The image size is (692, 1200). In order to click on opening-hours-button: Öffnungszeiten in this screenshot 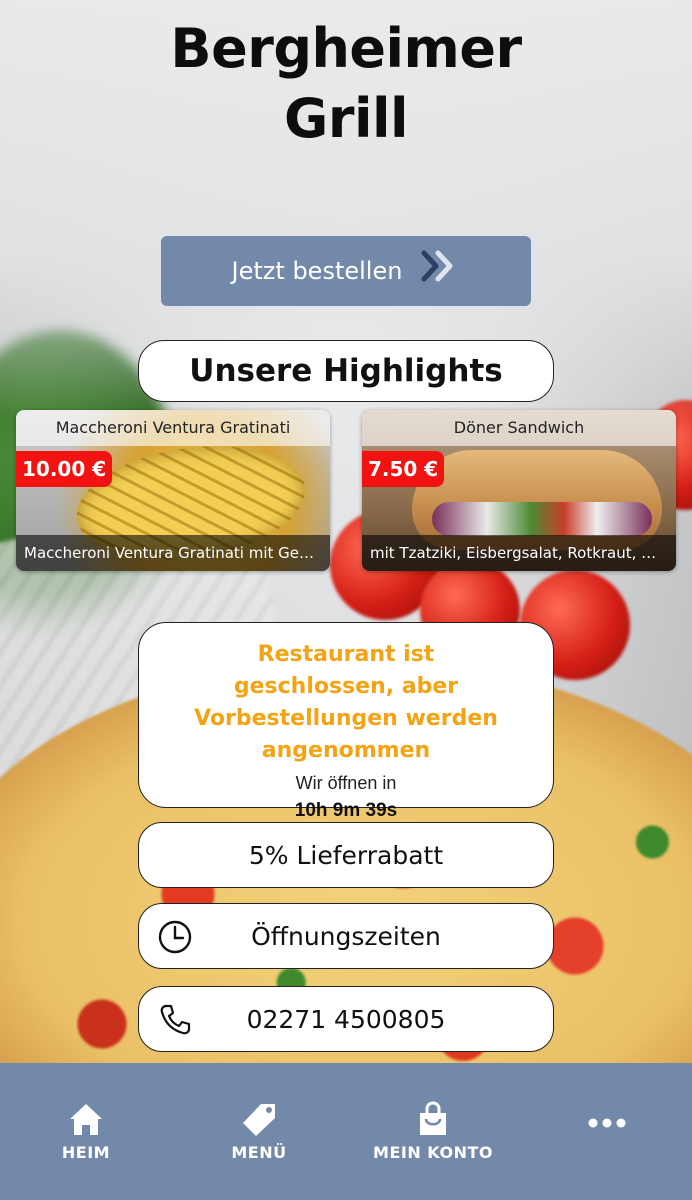, I will do `click(346, 936)`.